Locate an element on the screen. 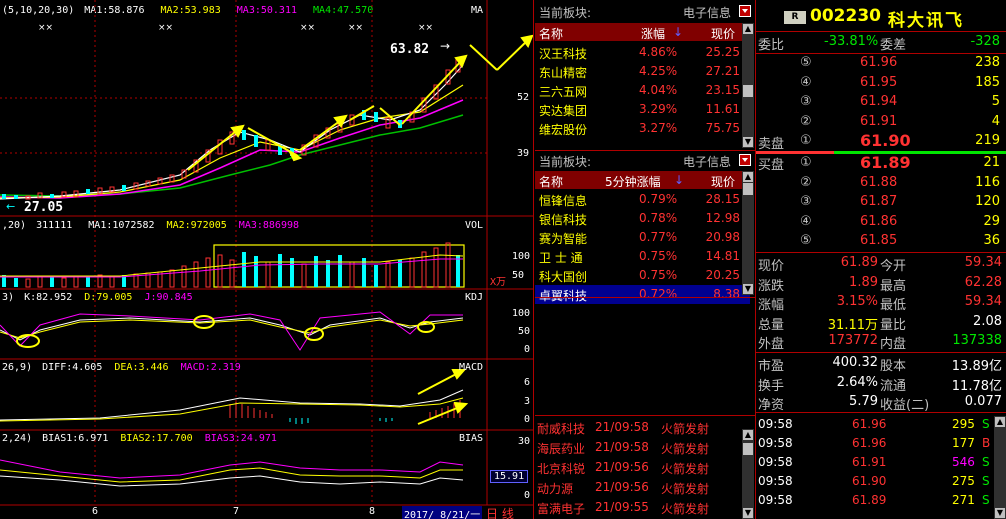 The image size is (1006, 519). alert-time: 21/09:56 is located at coordinates (622, 487).